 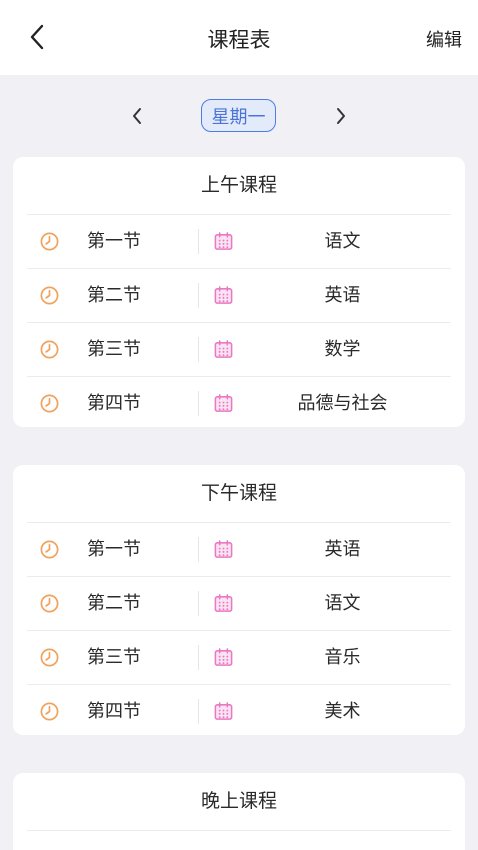 What do you see at coordinates (342, 349) in the screenshot?
I see `subject-label: 数学` at bounding box center [342, 349].